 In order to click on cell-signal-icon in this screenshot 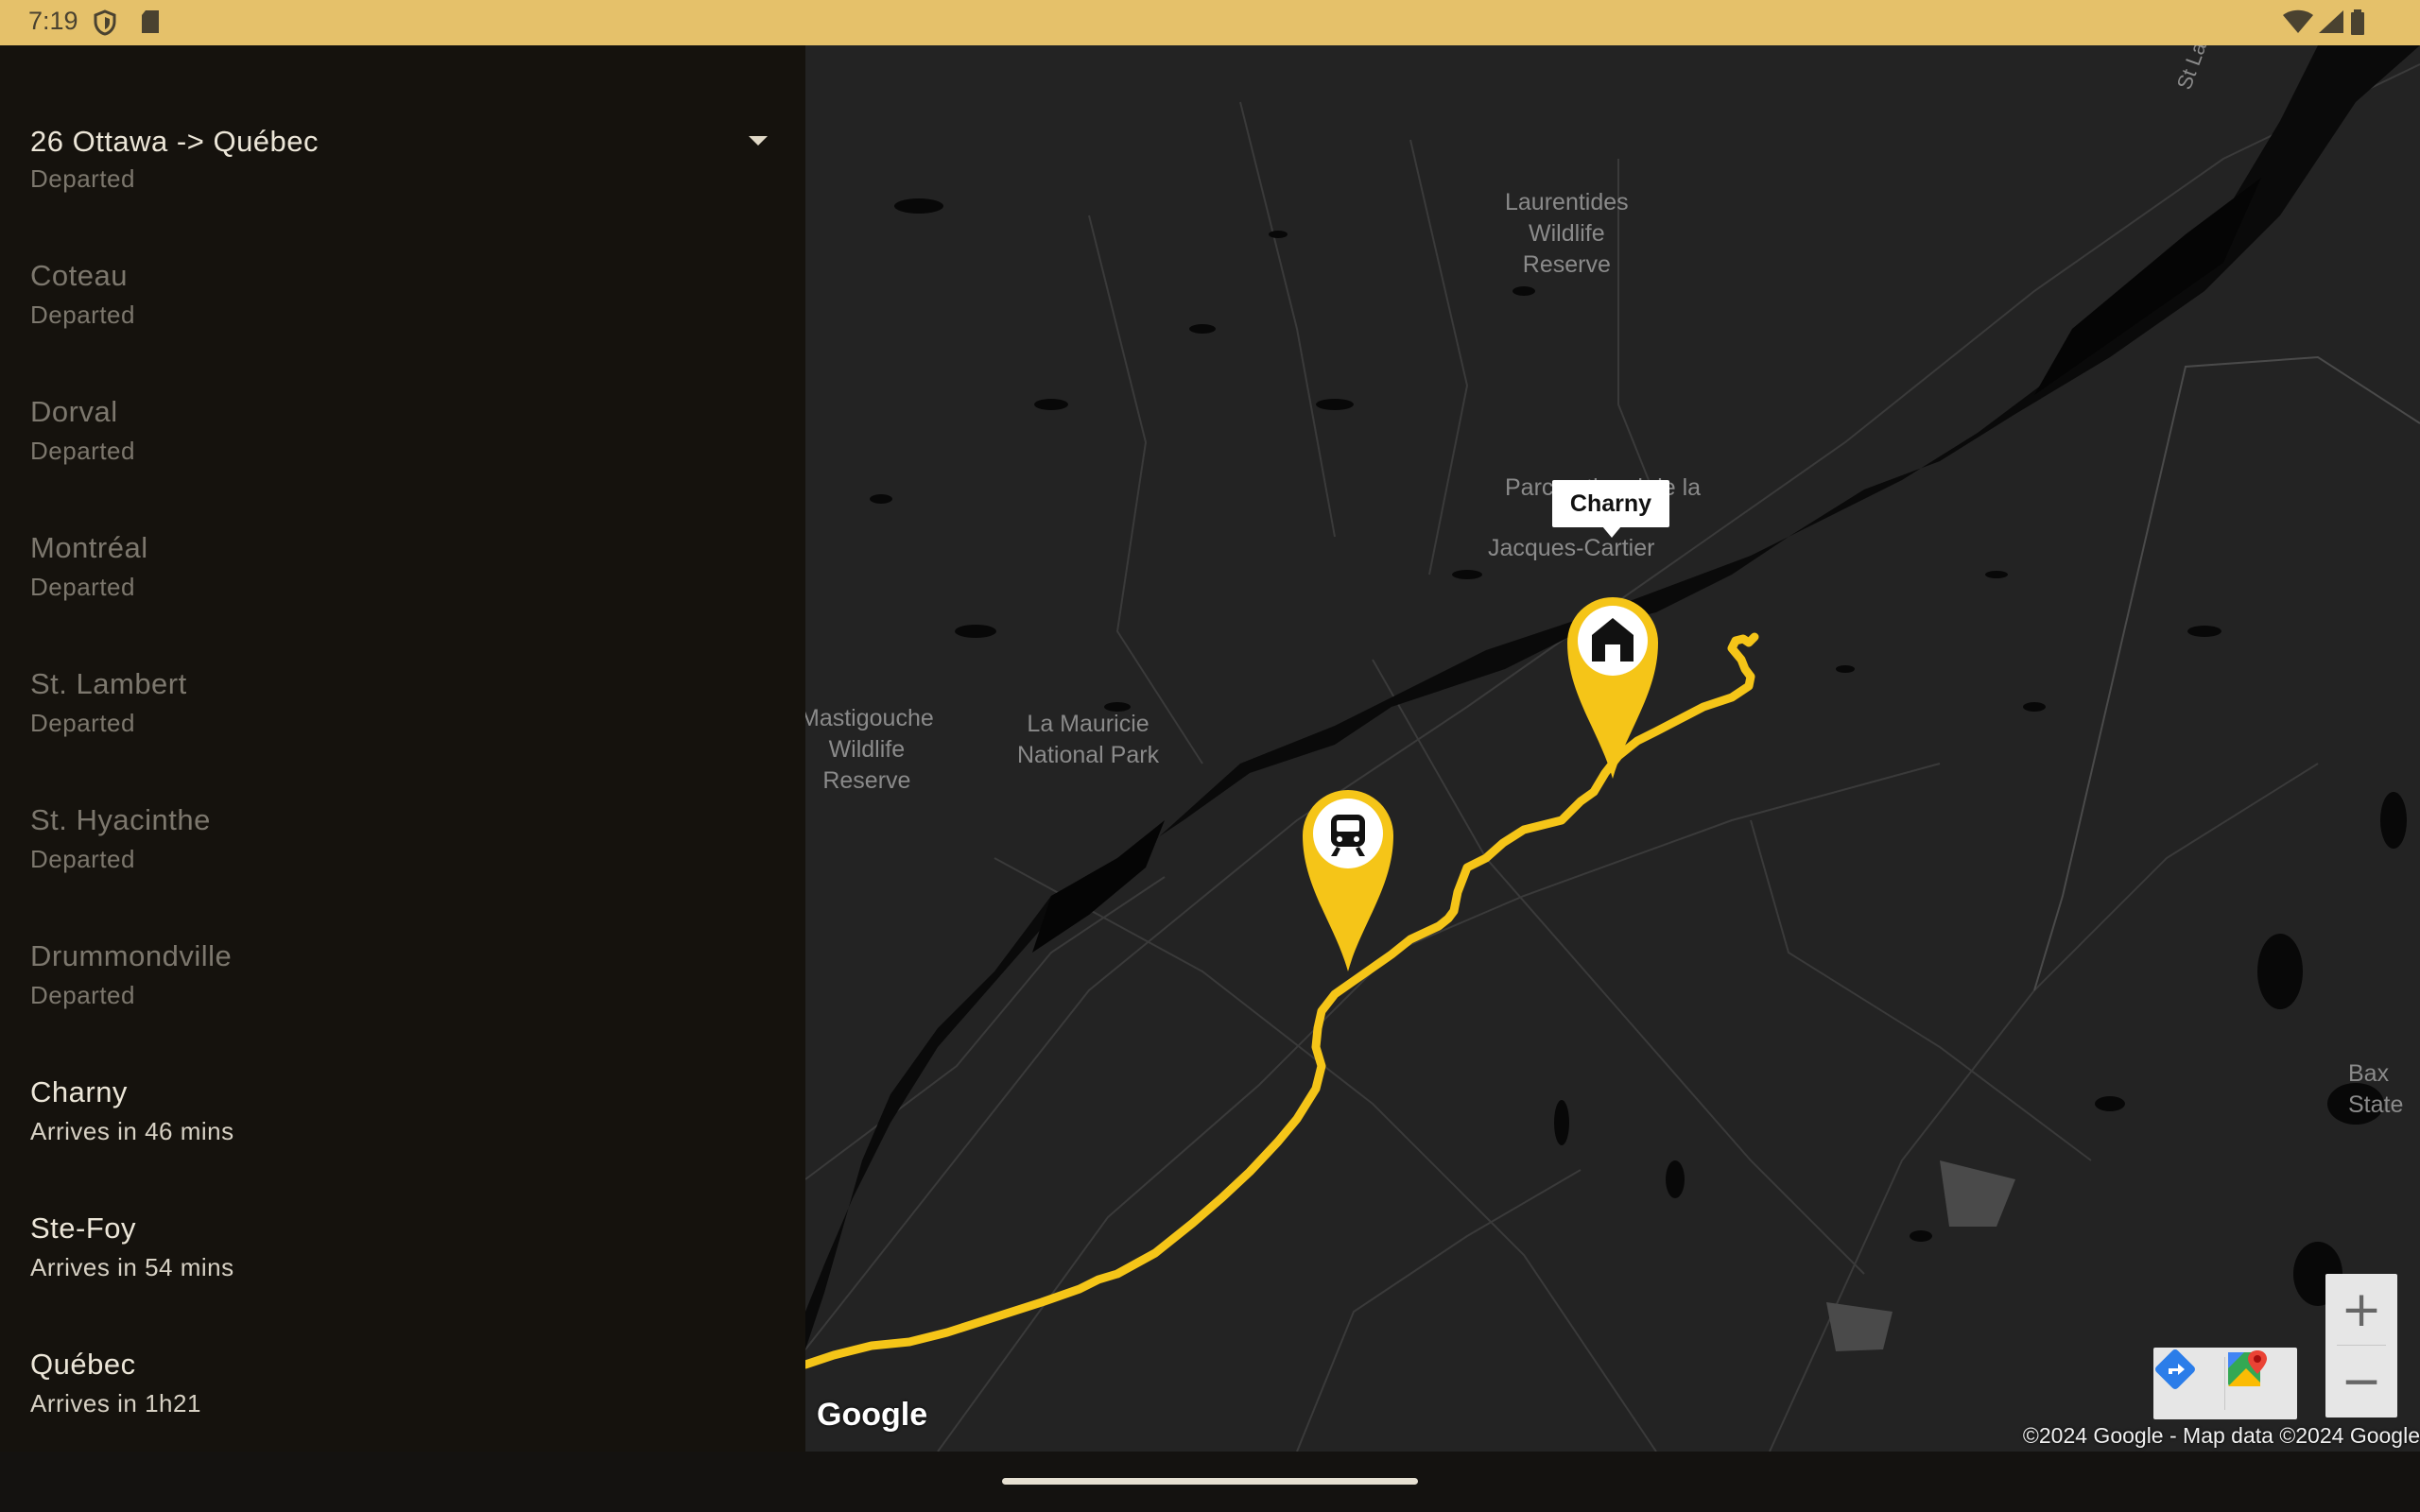, I will do `click(2331, 24)`.